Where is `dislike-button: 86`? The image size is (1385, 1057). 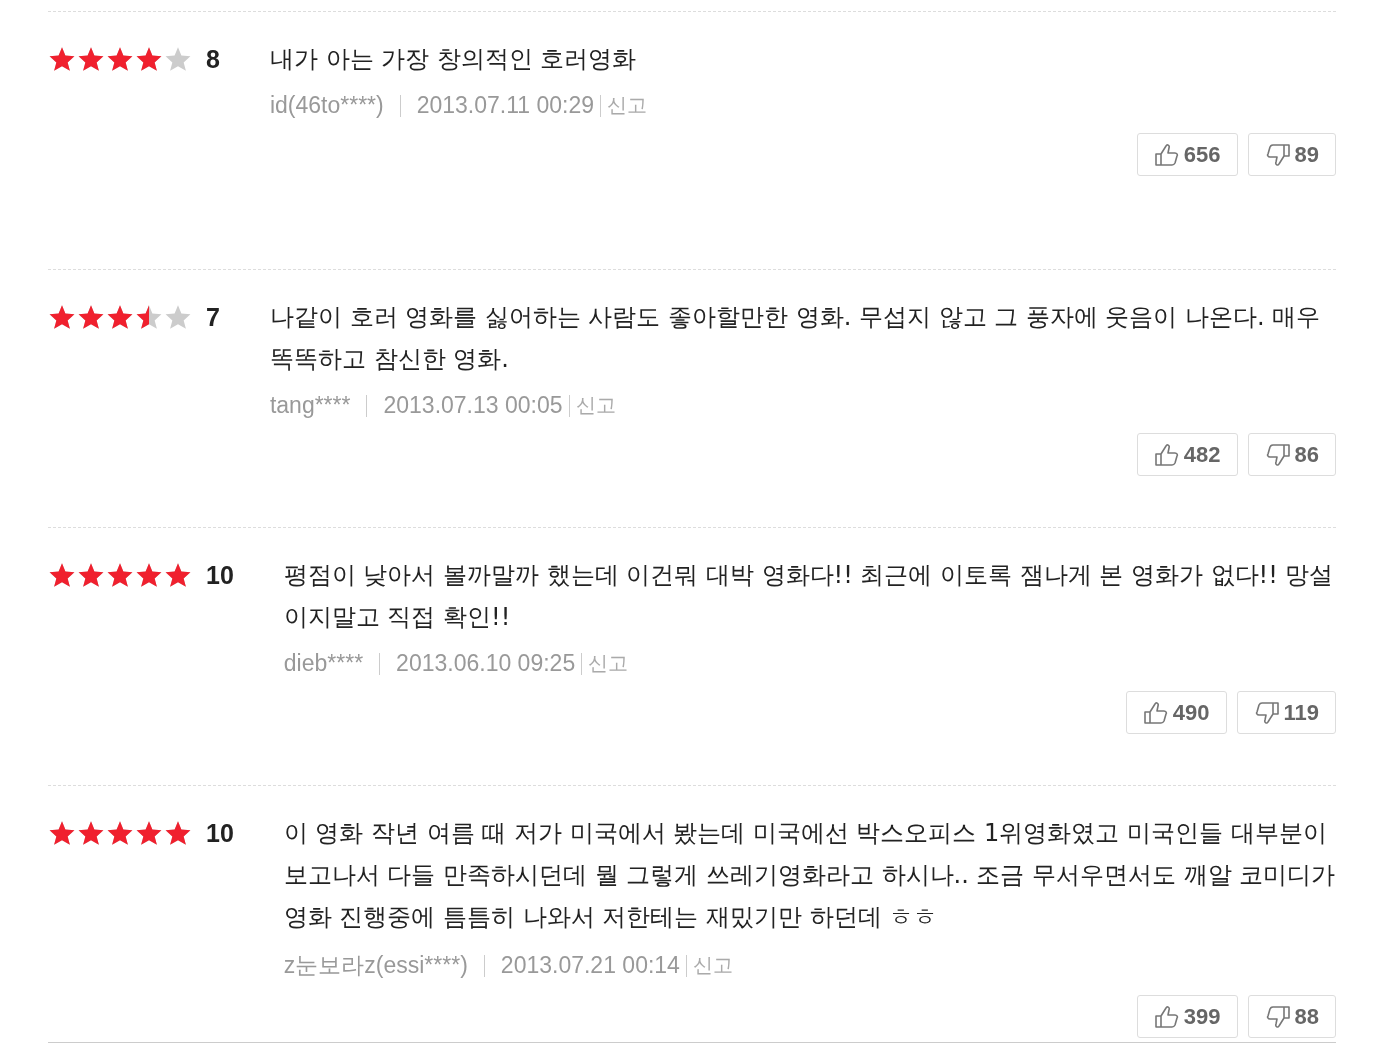 dislike-button: 86 is located at coordinates (1291, 454).